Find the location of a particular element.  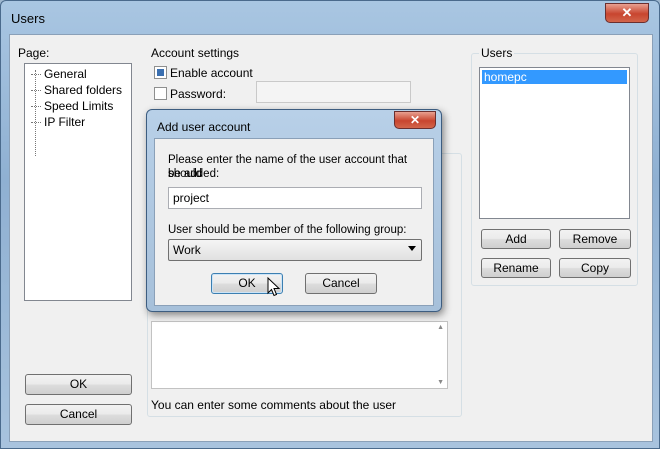

tree-item-shared-folders: Shared folders is located at coordinates (76, 90).